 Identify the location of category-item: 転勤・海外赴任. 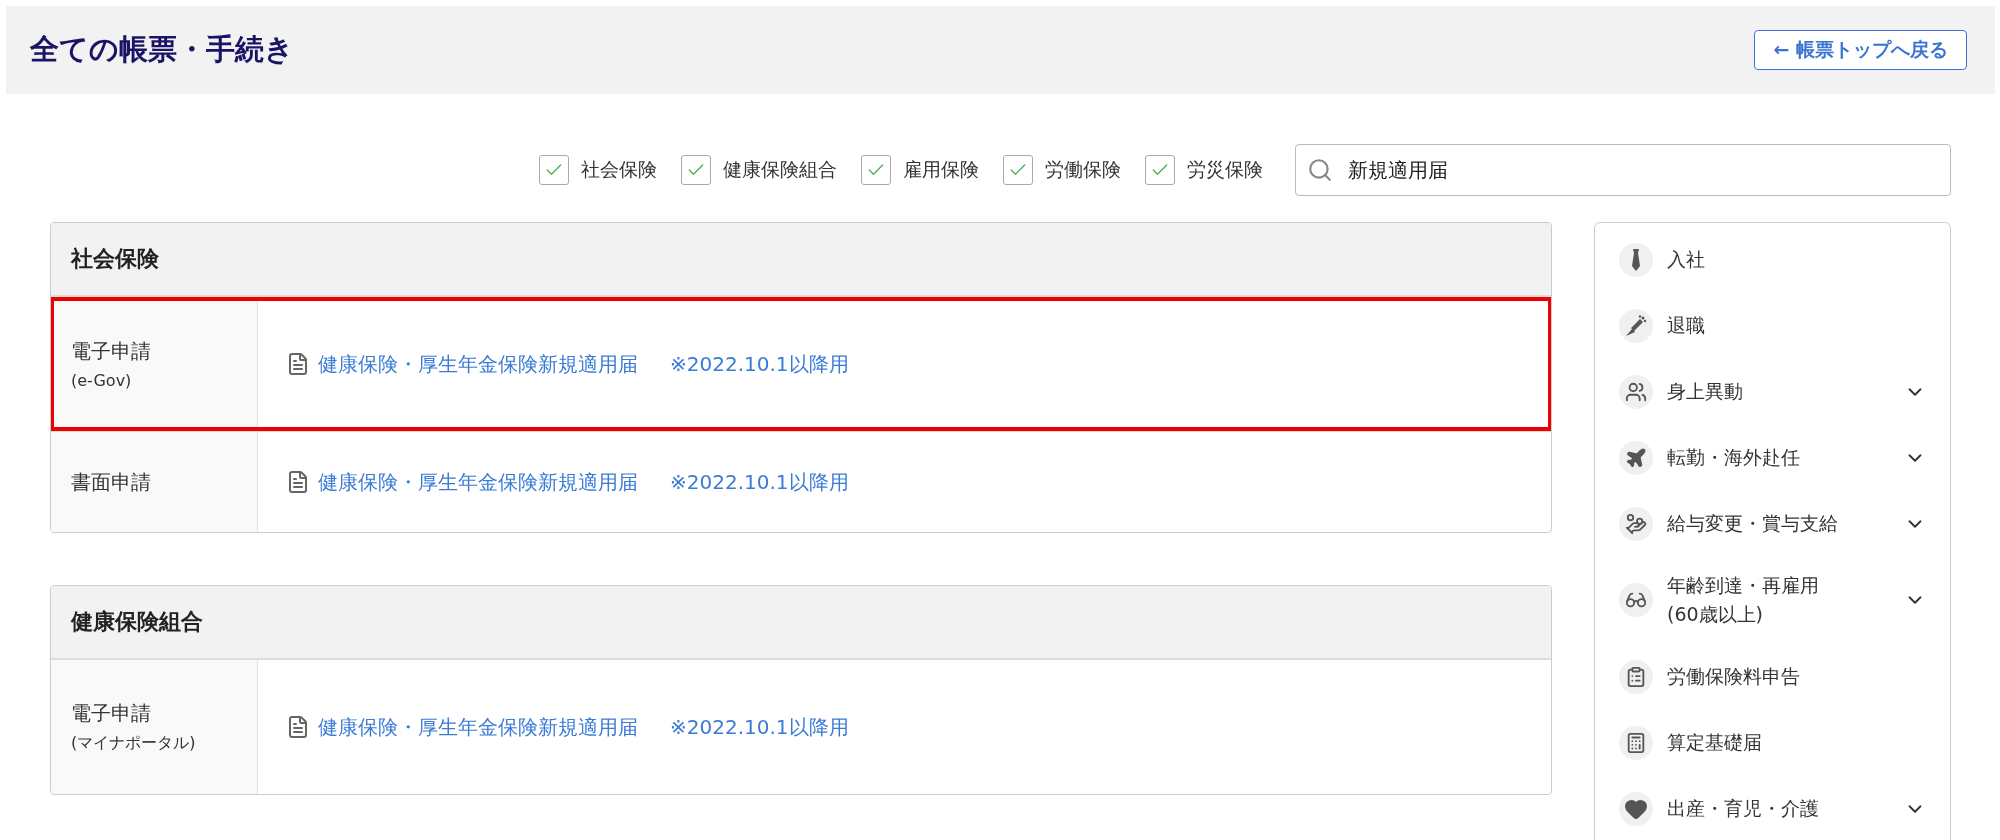
(1772, 458).